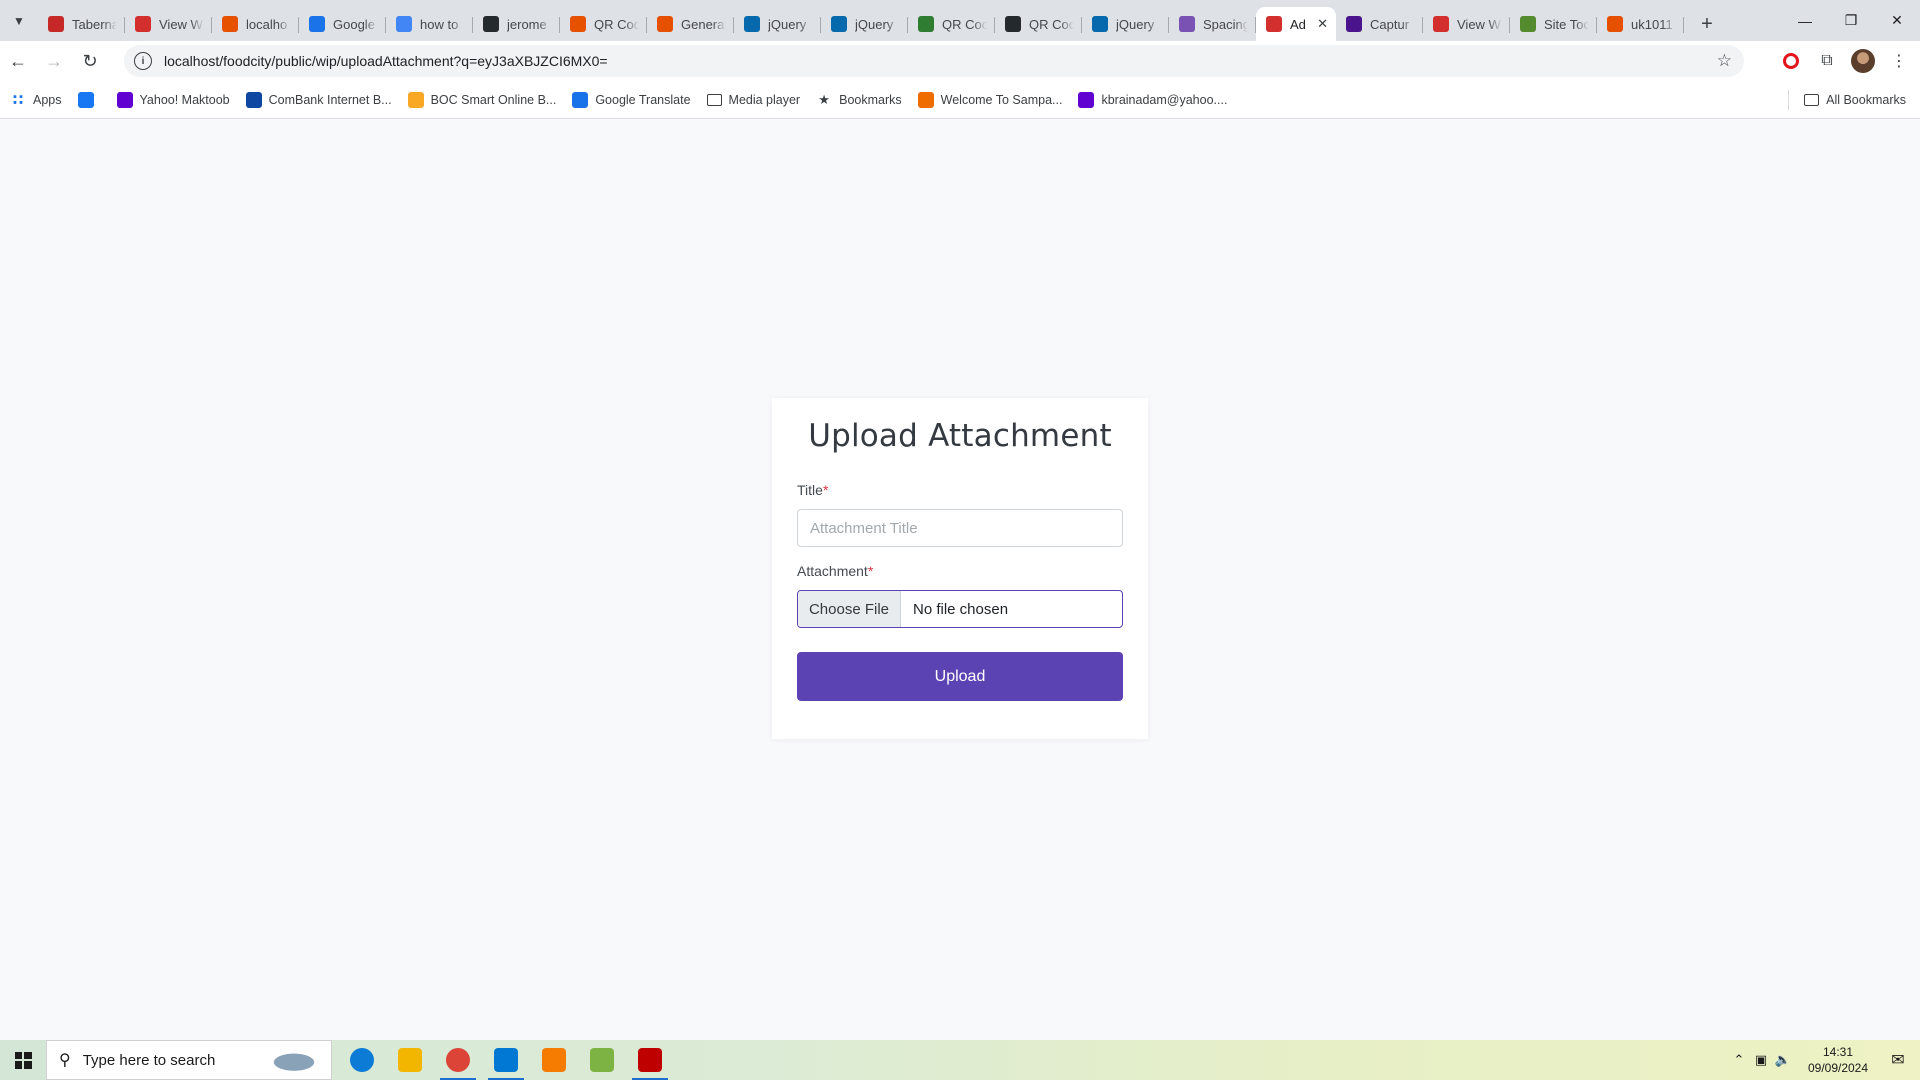  I want to click on tab-title: QR Cod, so click(616, 24).